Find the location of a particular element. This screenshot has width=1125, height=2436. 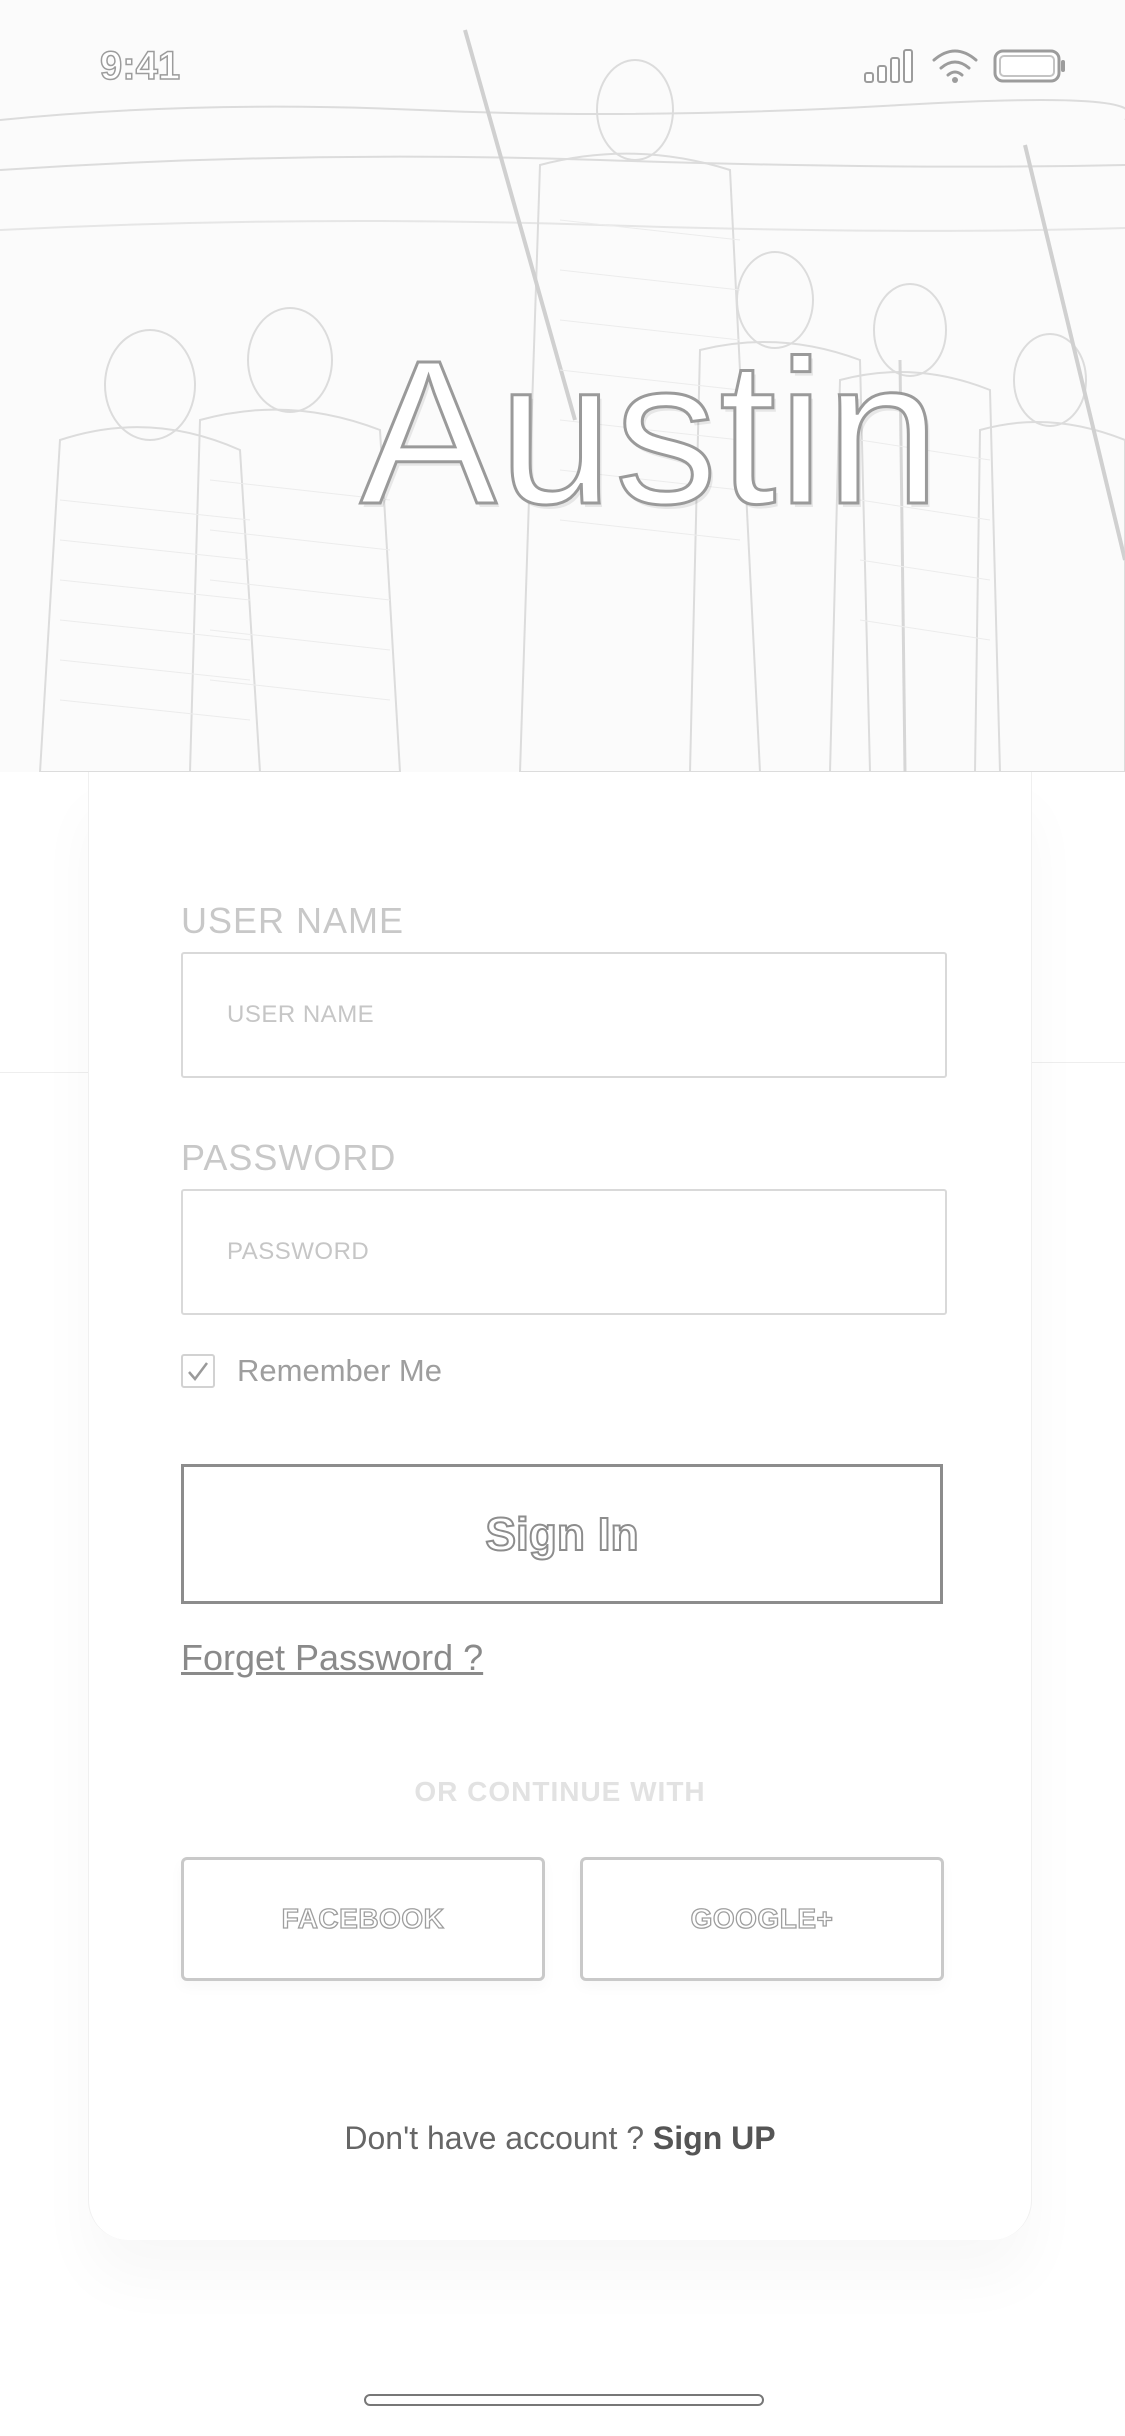

remember-me-label: Remember Me is located at coordinates (339, 1370).